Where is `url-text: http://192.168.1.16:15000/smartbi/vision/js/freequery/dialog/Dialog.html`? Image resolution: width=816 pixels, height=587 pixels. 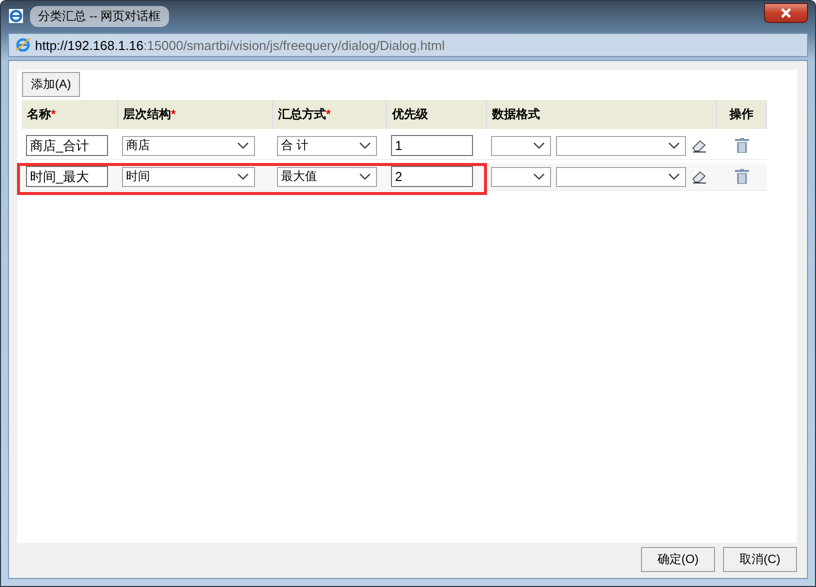
url-text: http://192.168.1.16:15000/smartbi/vision/js/freequery/dialog/Dialog.html is located at coordinates (240, 45).